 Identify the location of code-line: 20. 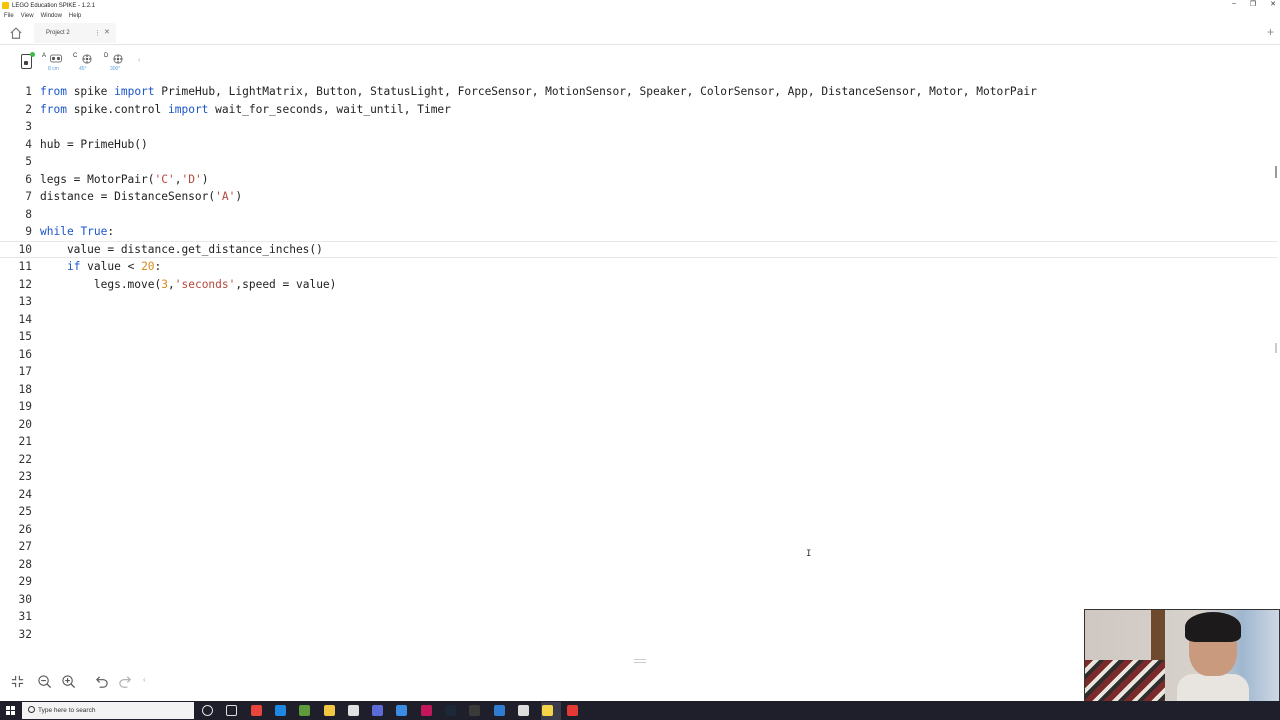
(639, 425).